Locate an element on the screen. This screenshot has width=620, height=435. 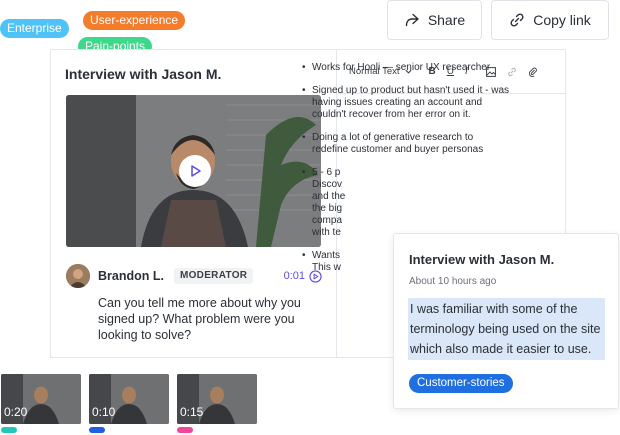
highlight-title: Interview with Jason M. is located at coordinates (482, 259).